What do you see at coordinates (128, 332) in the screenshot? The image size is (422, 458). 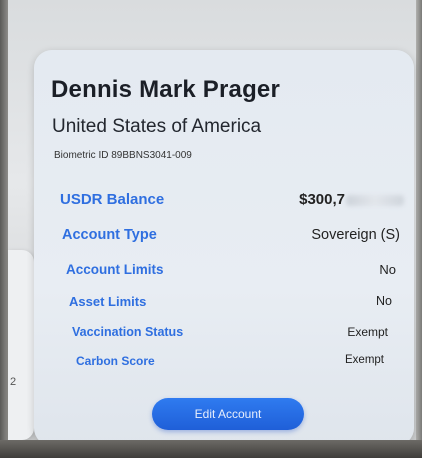 I see `vaccination-status-label: Vaccination Status` at bounding box center [128, 332].